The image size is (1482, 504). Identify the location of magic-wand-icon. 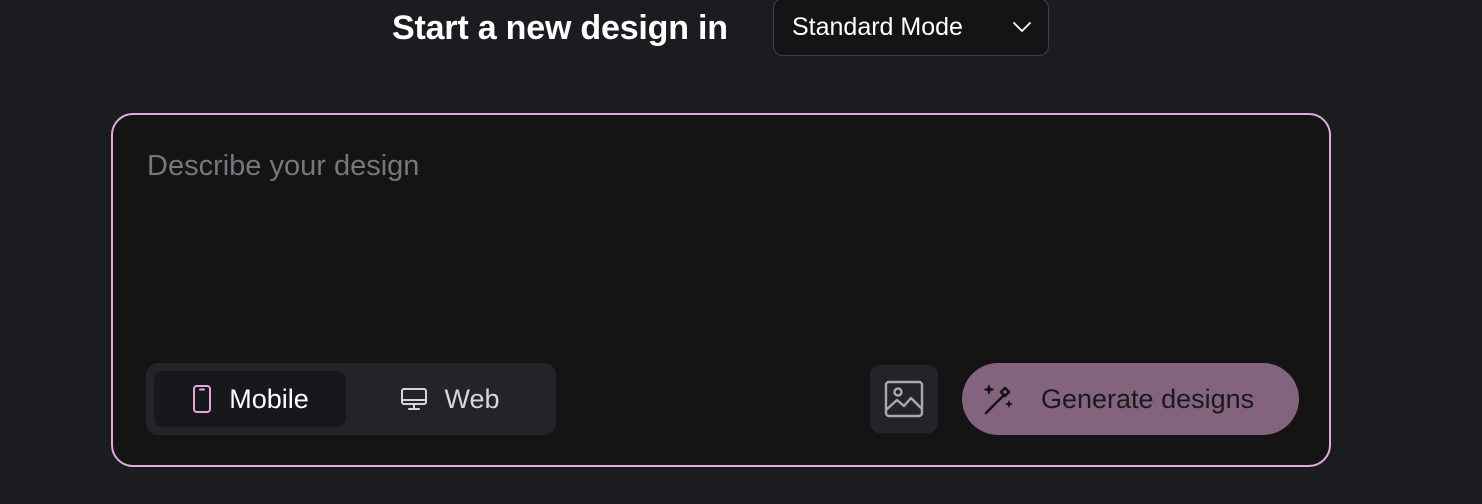
(998, 399).